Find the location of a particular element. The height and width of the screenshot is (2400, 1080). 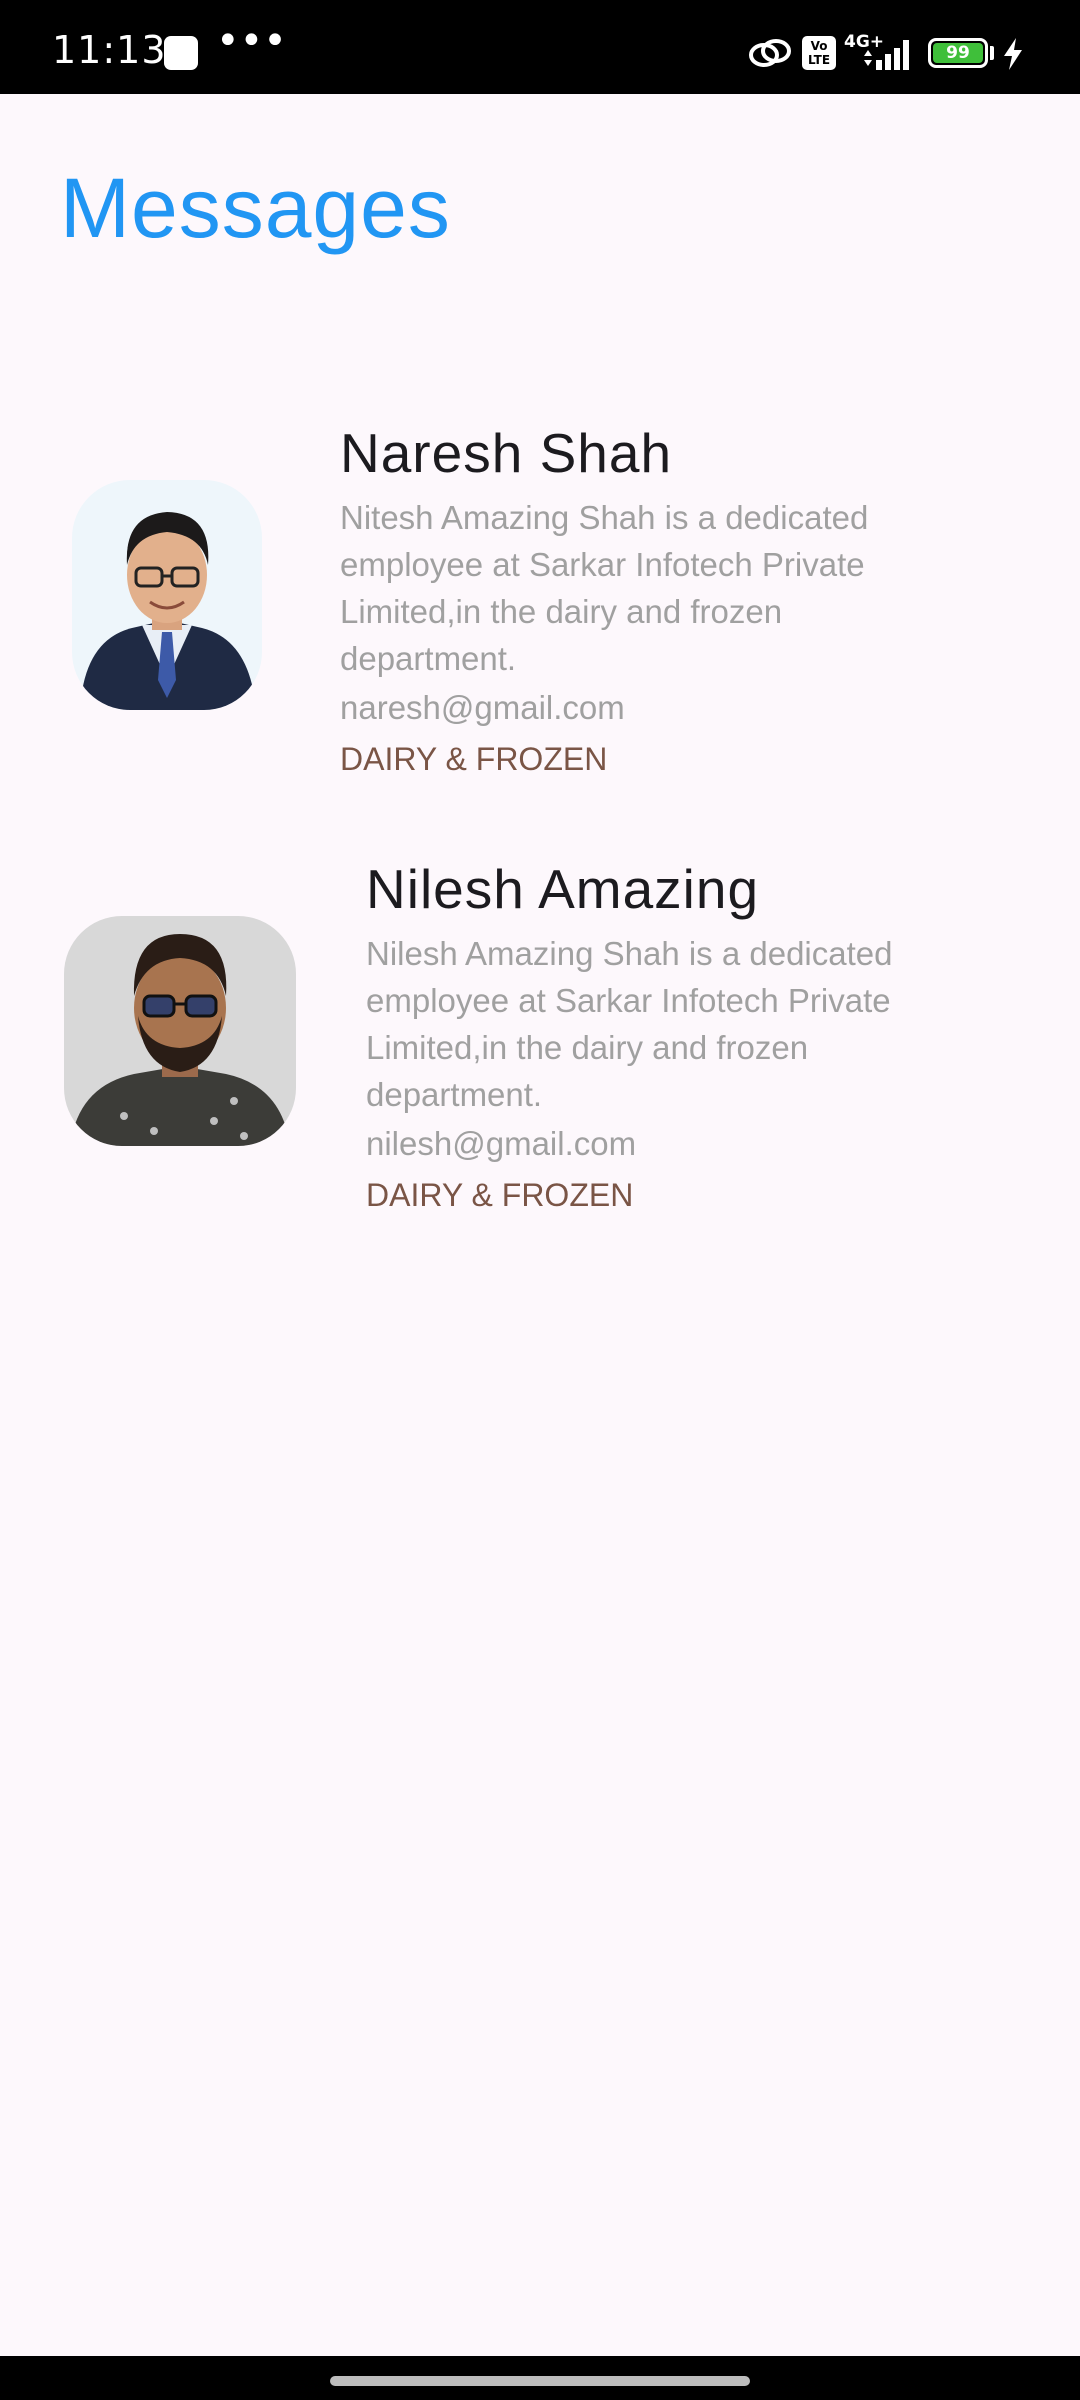

hotspot-link-icon is located at coordinates (770, 55).